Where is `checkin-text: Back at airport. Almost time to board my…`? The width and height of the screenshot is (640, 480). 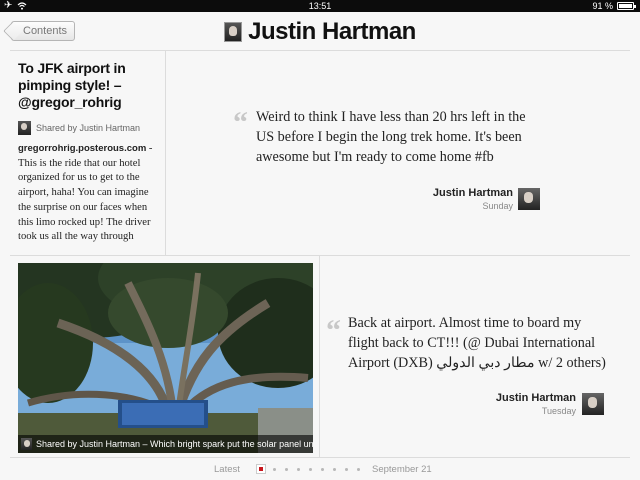 checkin-text: Back at airport. Almost time to board my… is located at coordinates (477, 343).